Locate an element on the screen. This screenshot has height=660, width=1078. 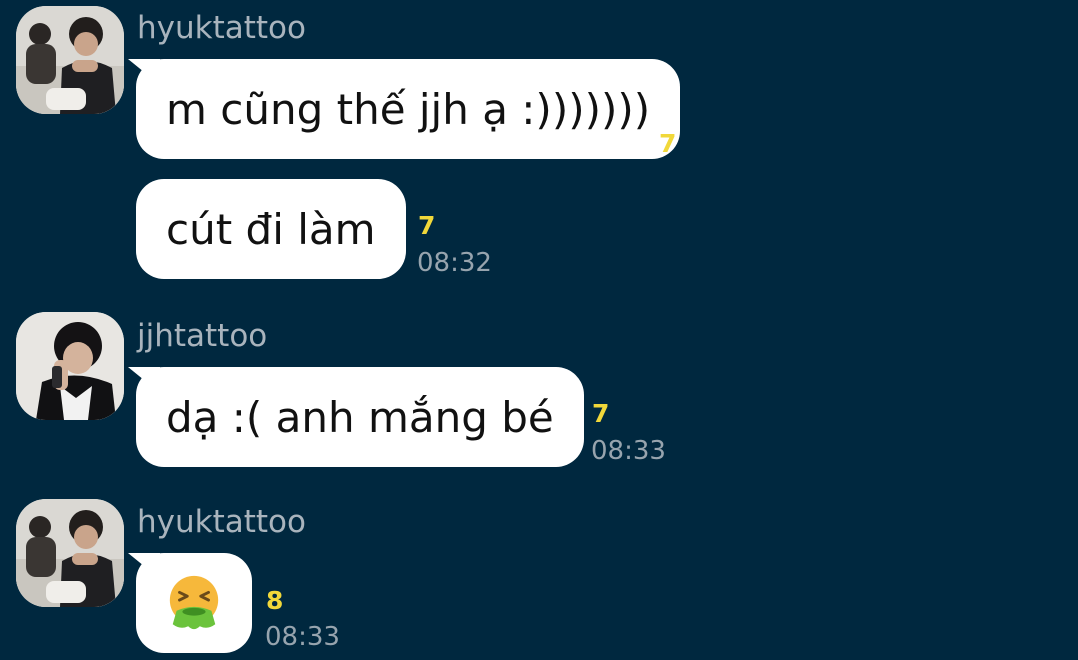
nauseated-face-emoji-icon is located at coordinates (194, 602).